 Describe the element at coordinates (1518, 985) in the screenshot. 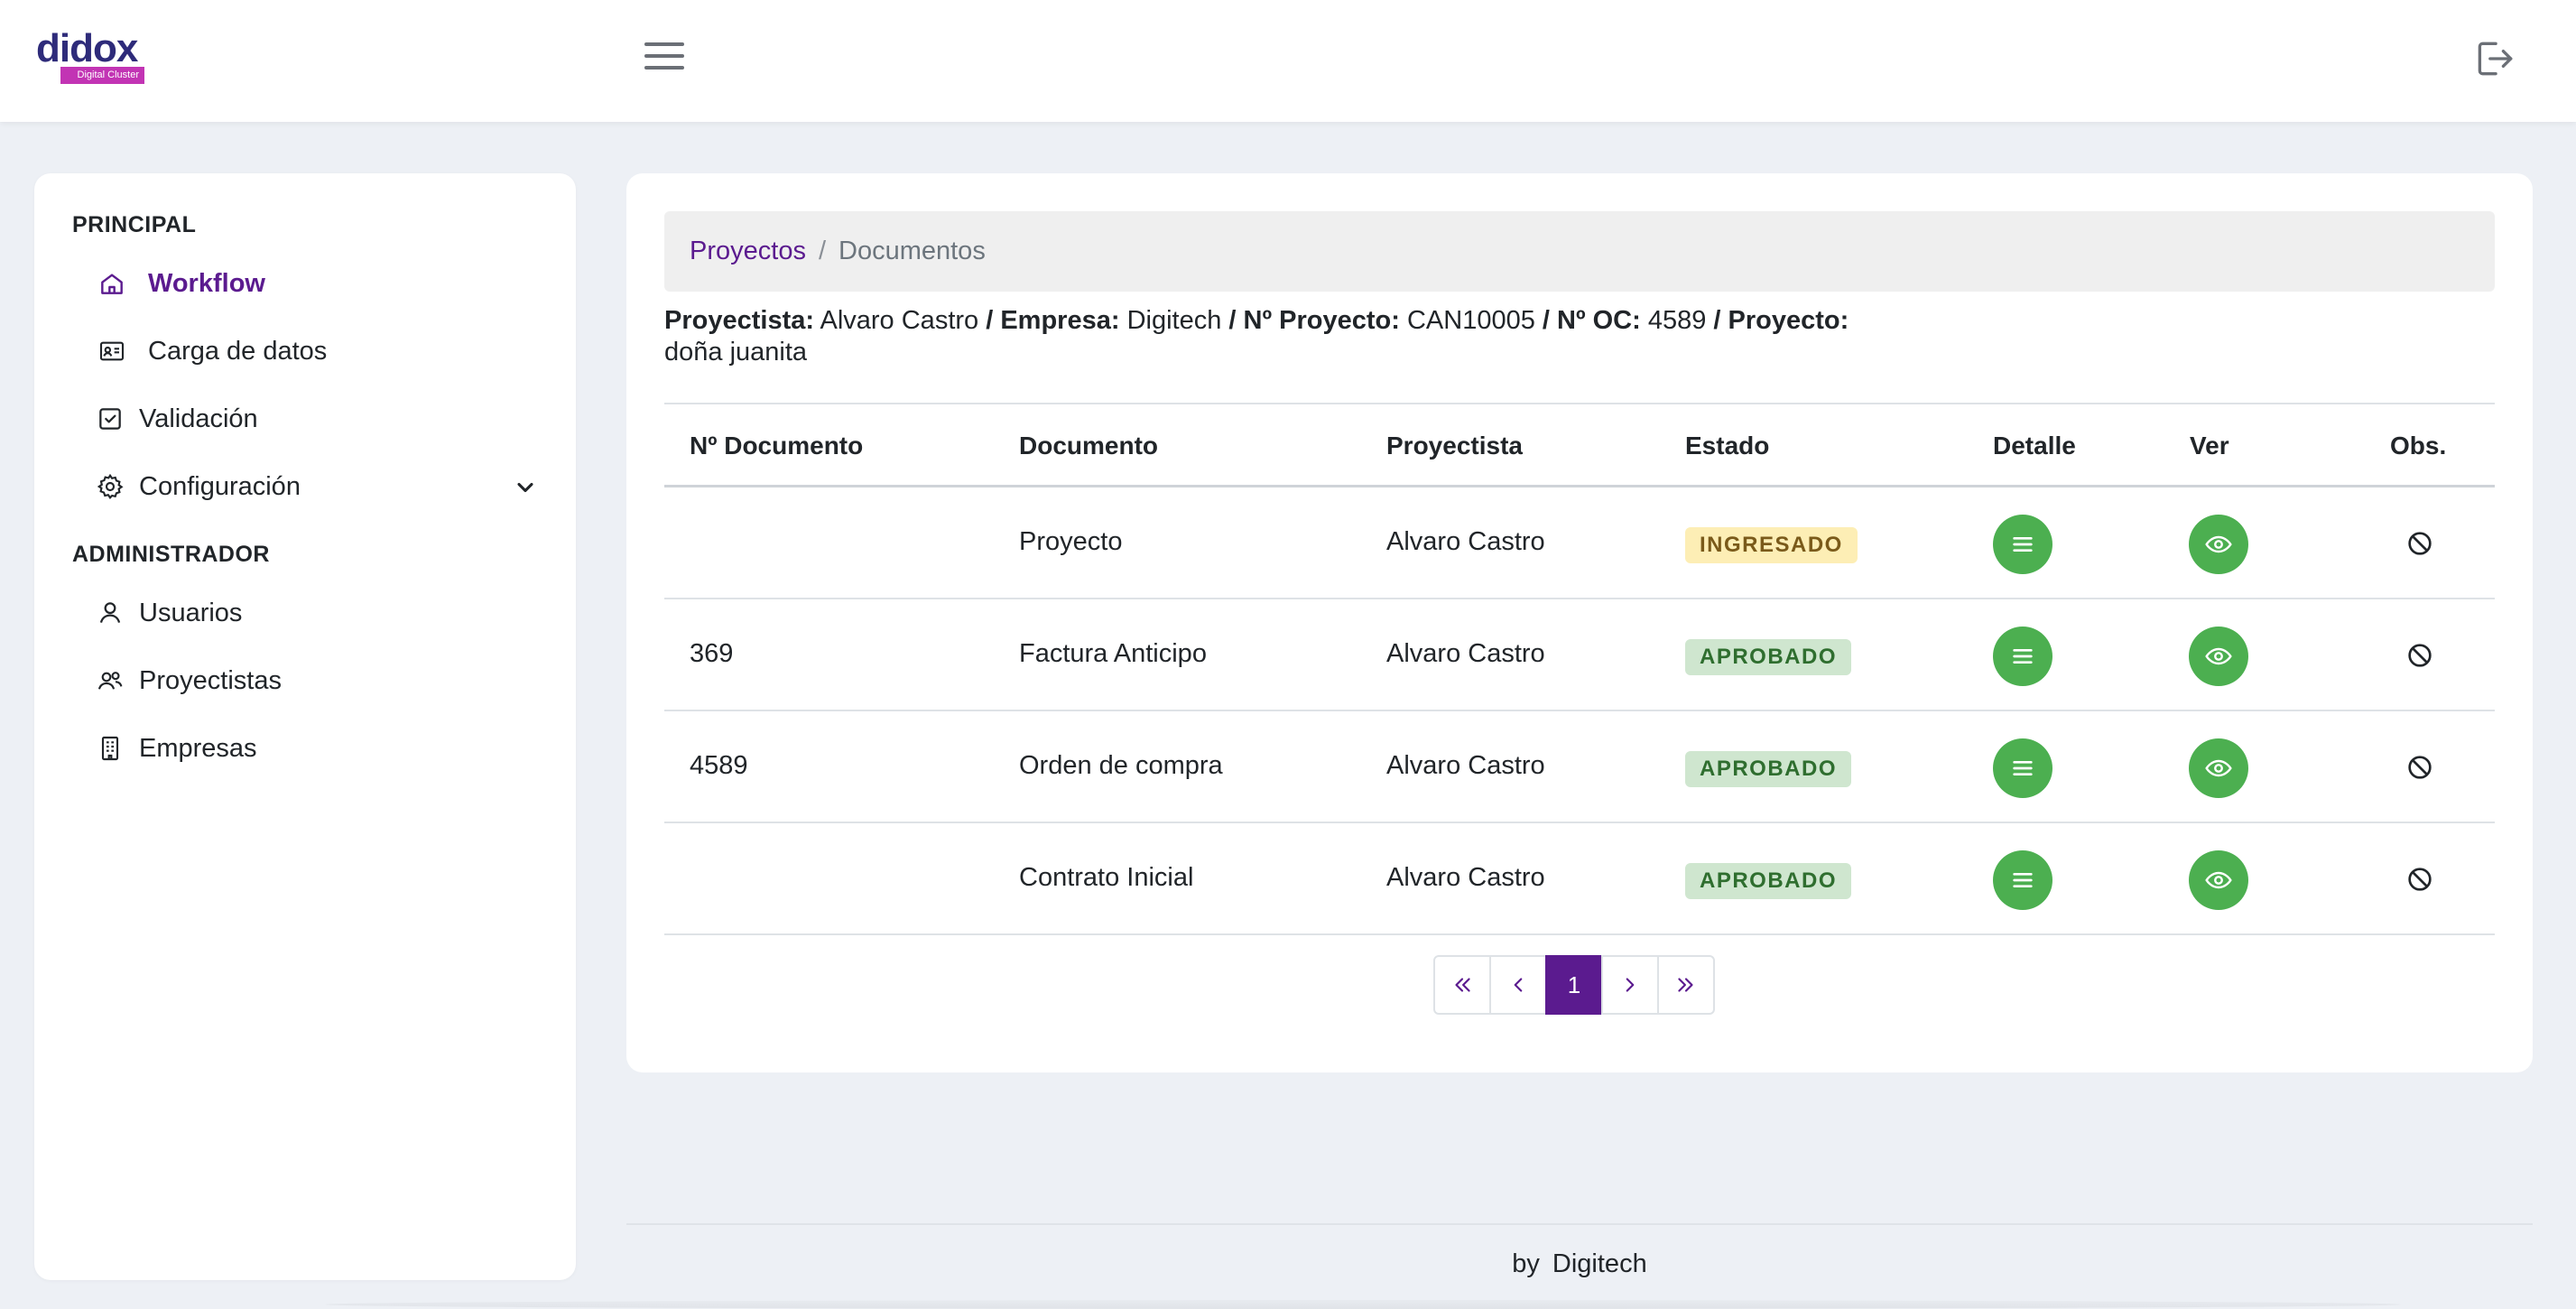

I see `page-prev-button` at that location.